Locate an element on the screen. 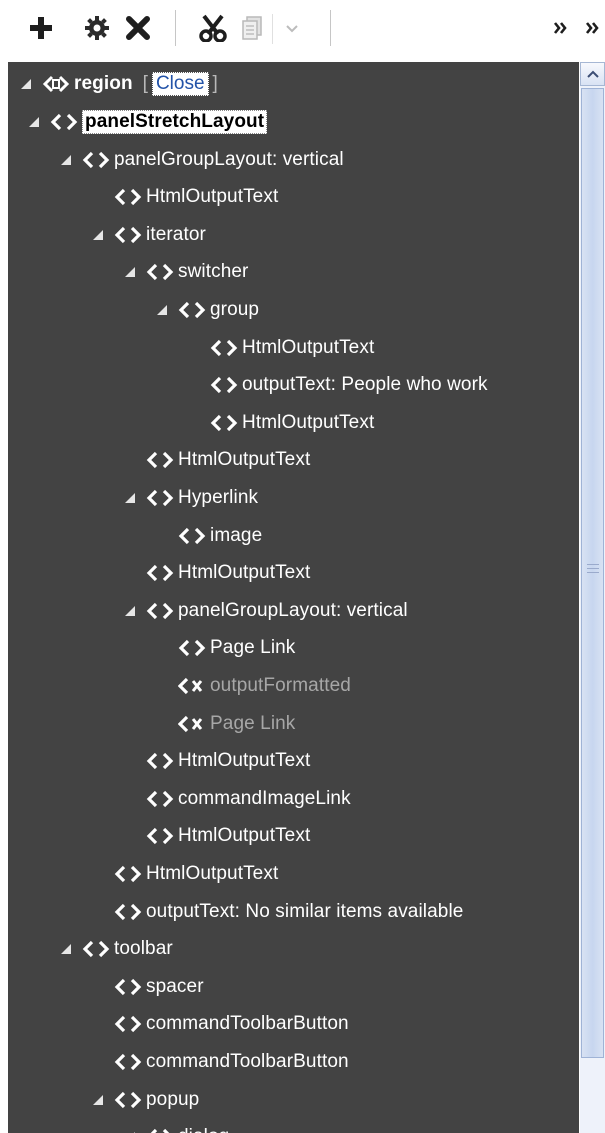 This screenshot has width=605, height=1133. tree-node-row: image is located at coordinates (293, 536).